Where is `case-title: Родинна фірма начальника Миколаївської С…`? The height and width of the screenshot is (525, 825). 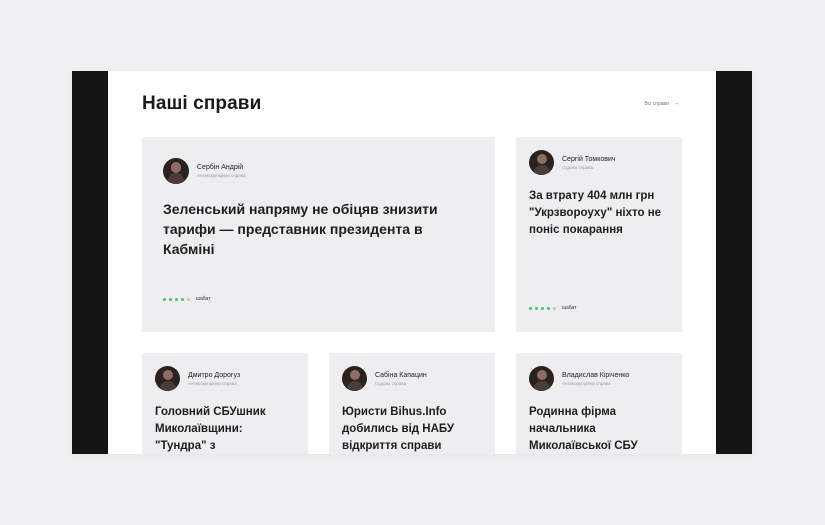
case-title: Родинна фірма начальника Миколаївської С… is located at coordinates (583, 429).